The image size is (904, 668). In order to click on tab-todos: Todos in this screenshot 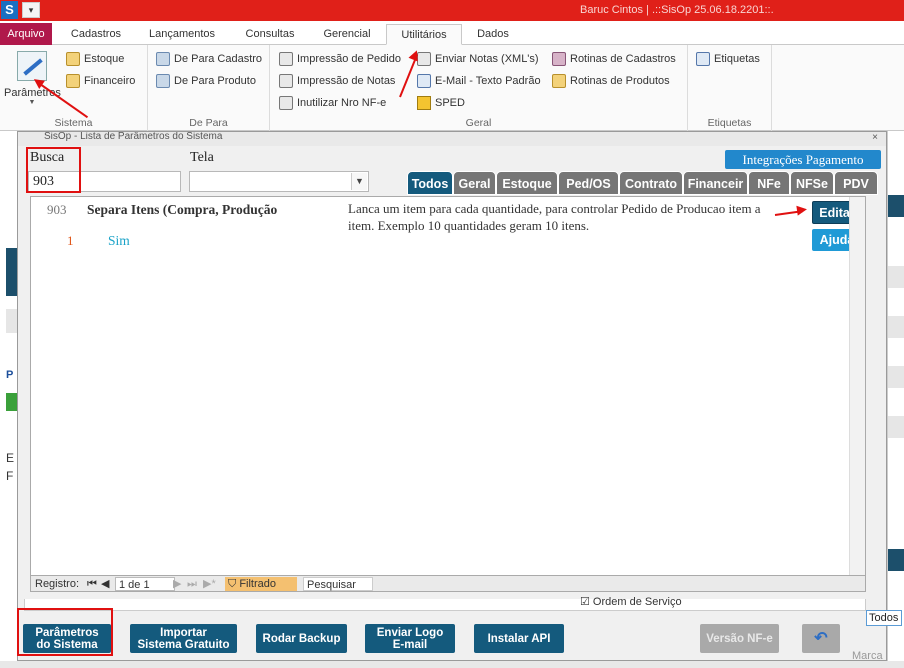, I will do `click(430, 183)`.